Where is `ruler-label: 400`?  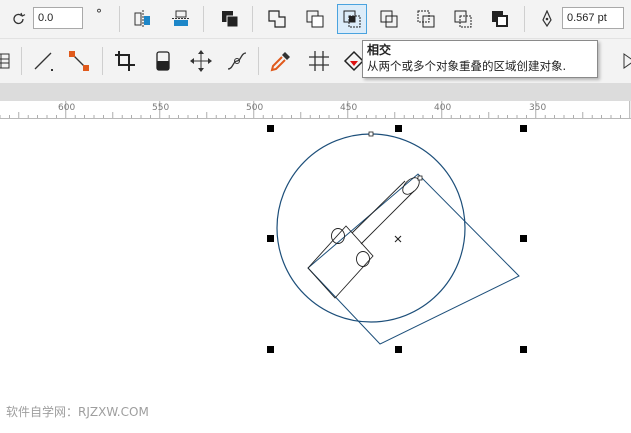 ruler-label: 400 is located at coordinates (443, 108).